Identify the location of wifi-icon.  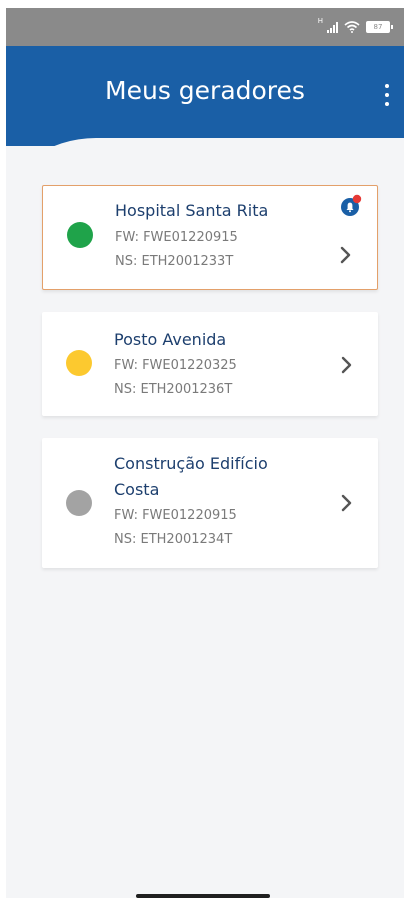
(352, 27).